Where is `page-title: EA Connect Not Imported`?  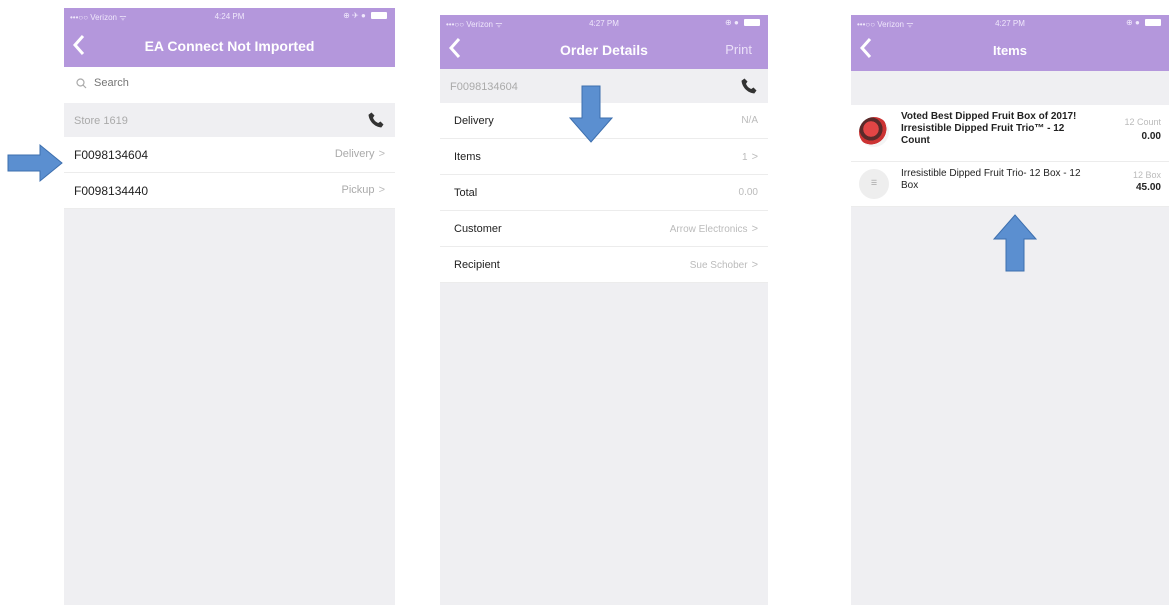 page-title: EA Connect Not Imported is located at coordinates (229, 46).